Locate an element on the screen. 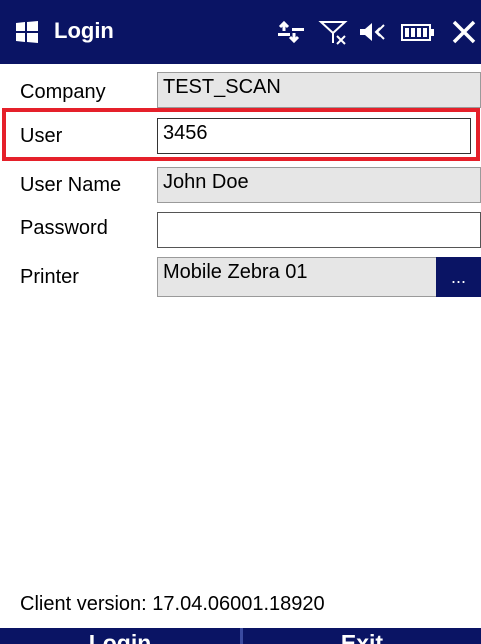 Image resolution: width=481 pixels, height=644 pixels. client-version: Client version: 17.04.06001.18920 is located at coordinates (172, 604).